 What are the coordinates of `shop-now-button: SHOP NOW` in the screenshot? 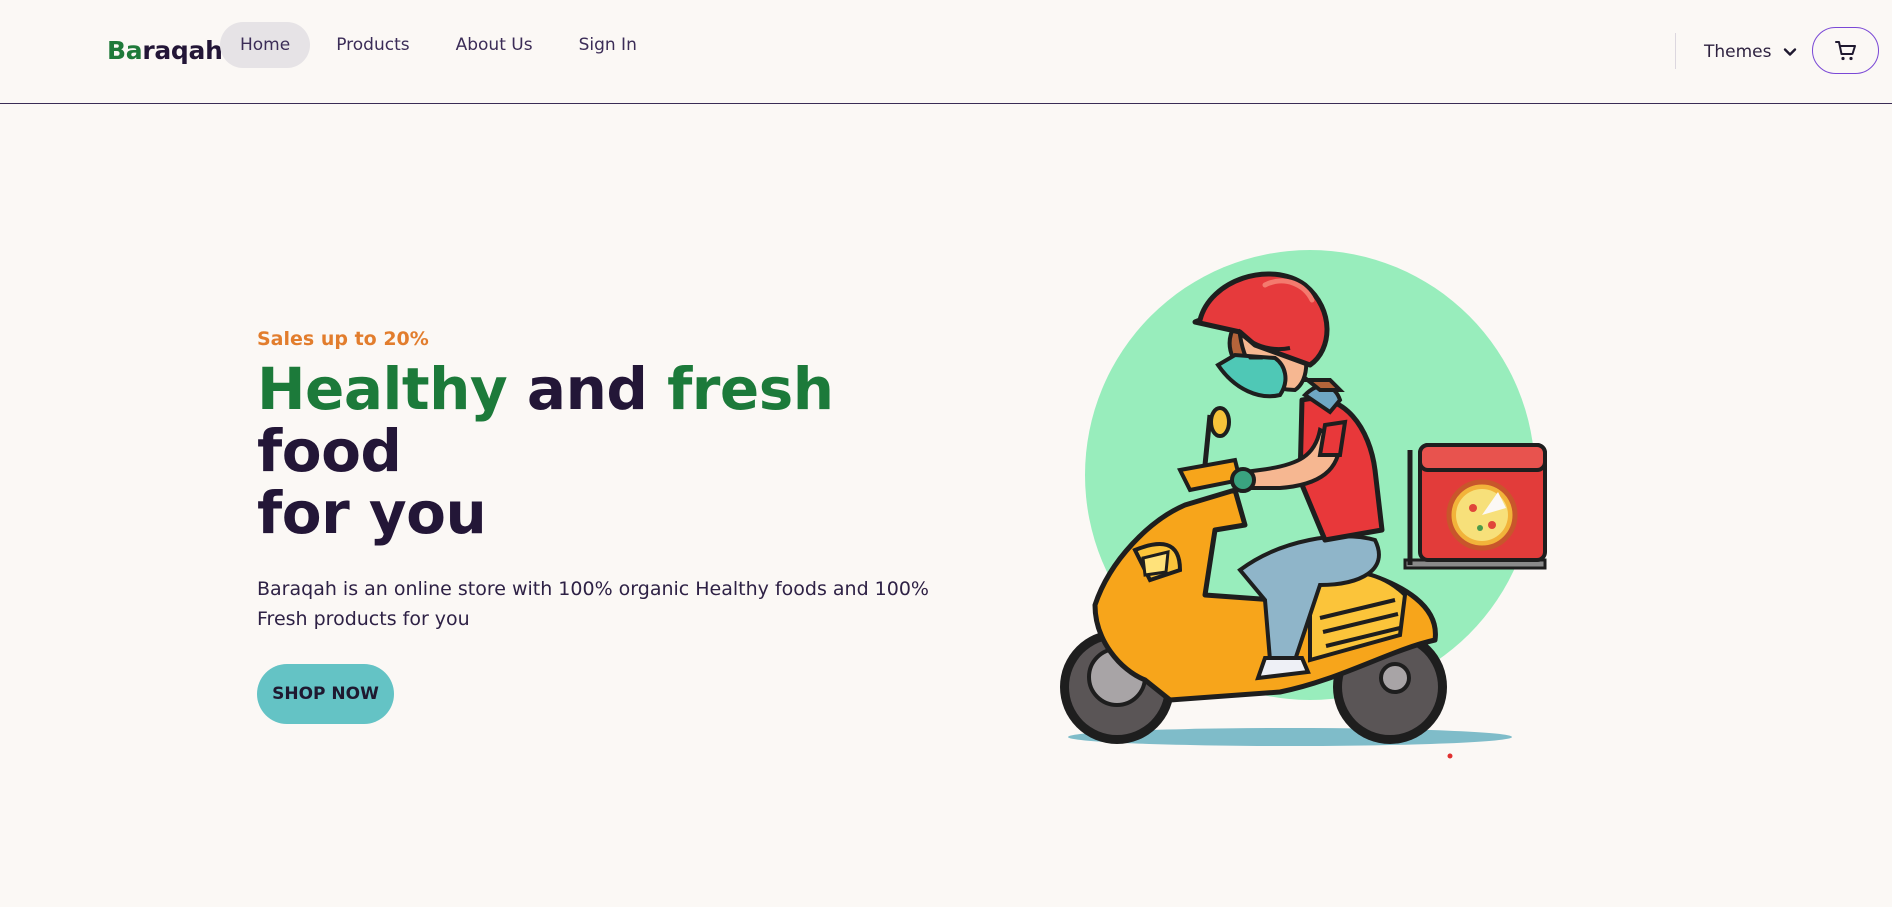 It's located at (325, 694).